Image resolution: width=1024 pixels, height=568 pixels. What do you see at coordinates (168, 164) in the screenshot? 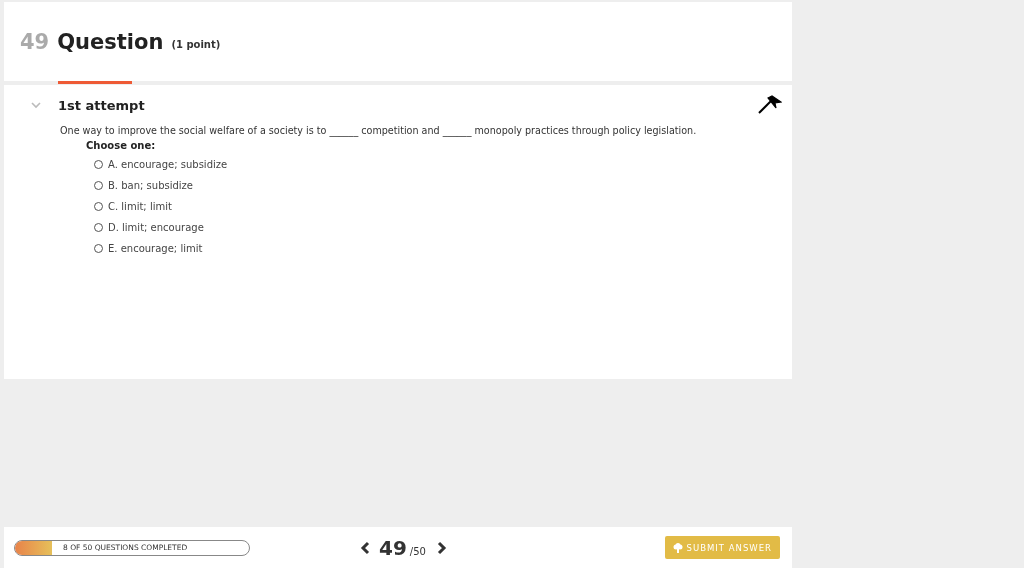
I see `option-label: A. encourage; subsidize` at bounding box center [168, 164].